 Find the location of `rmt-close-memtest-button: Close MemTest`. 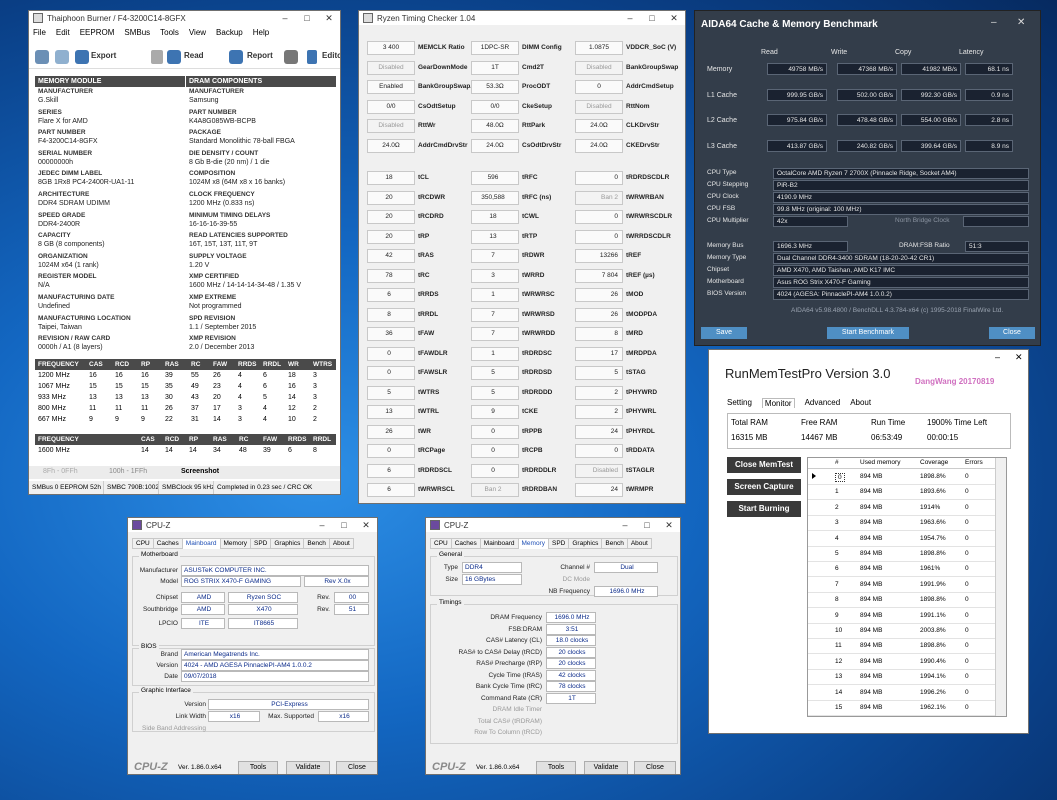

rmt-close-memtest-button: Close MemTest is located at coordinates (764, 465).